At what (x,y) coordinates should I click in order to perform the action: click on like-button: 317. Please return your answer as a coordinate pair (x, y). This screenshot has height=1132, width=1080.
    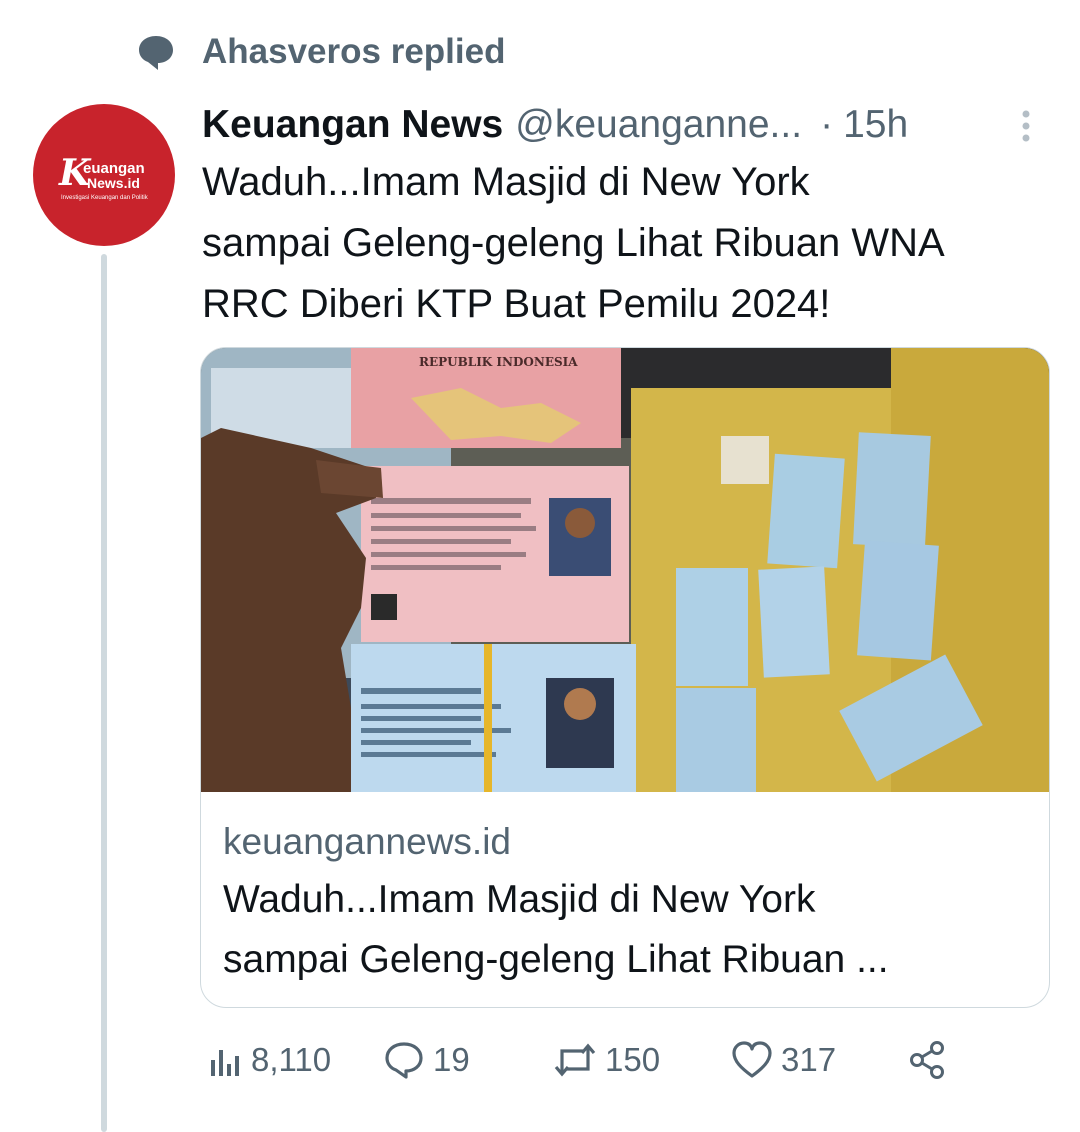
    Looking at the image, I should click on (783, 1060).